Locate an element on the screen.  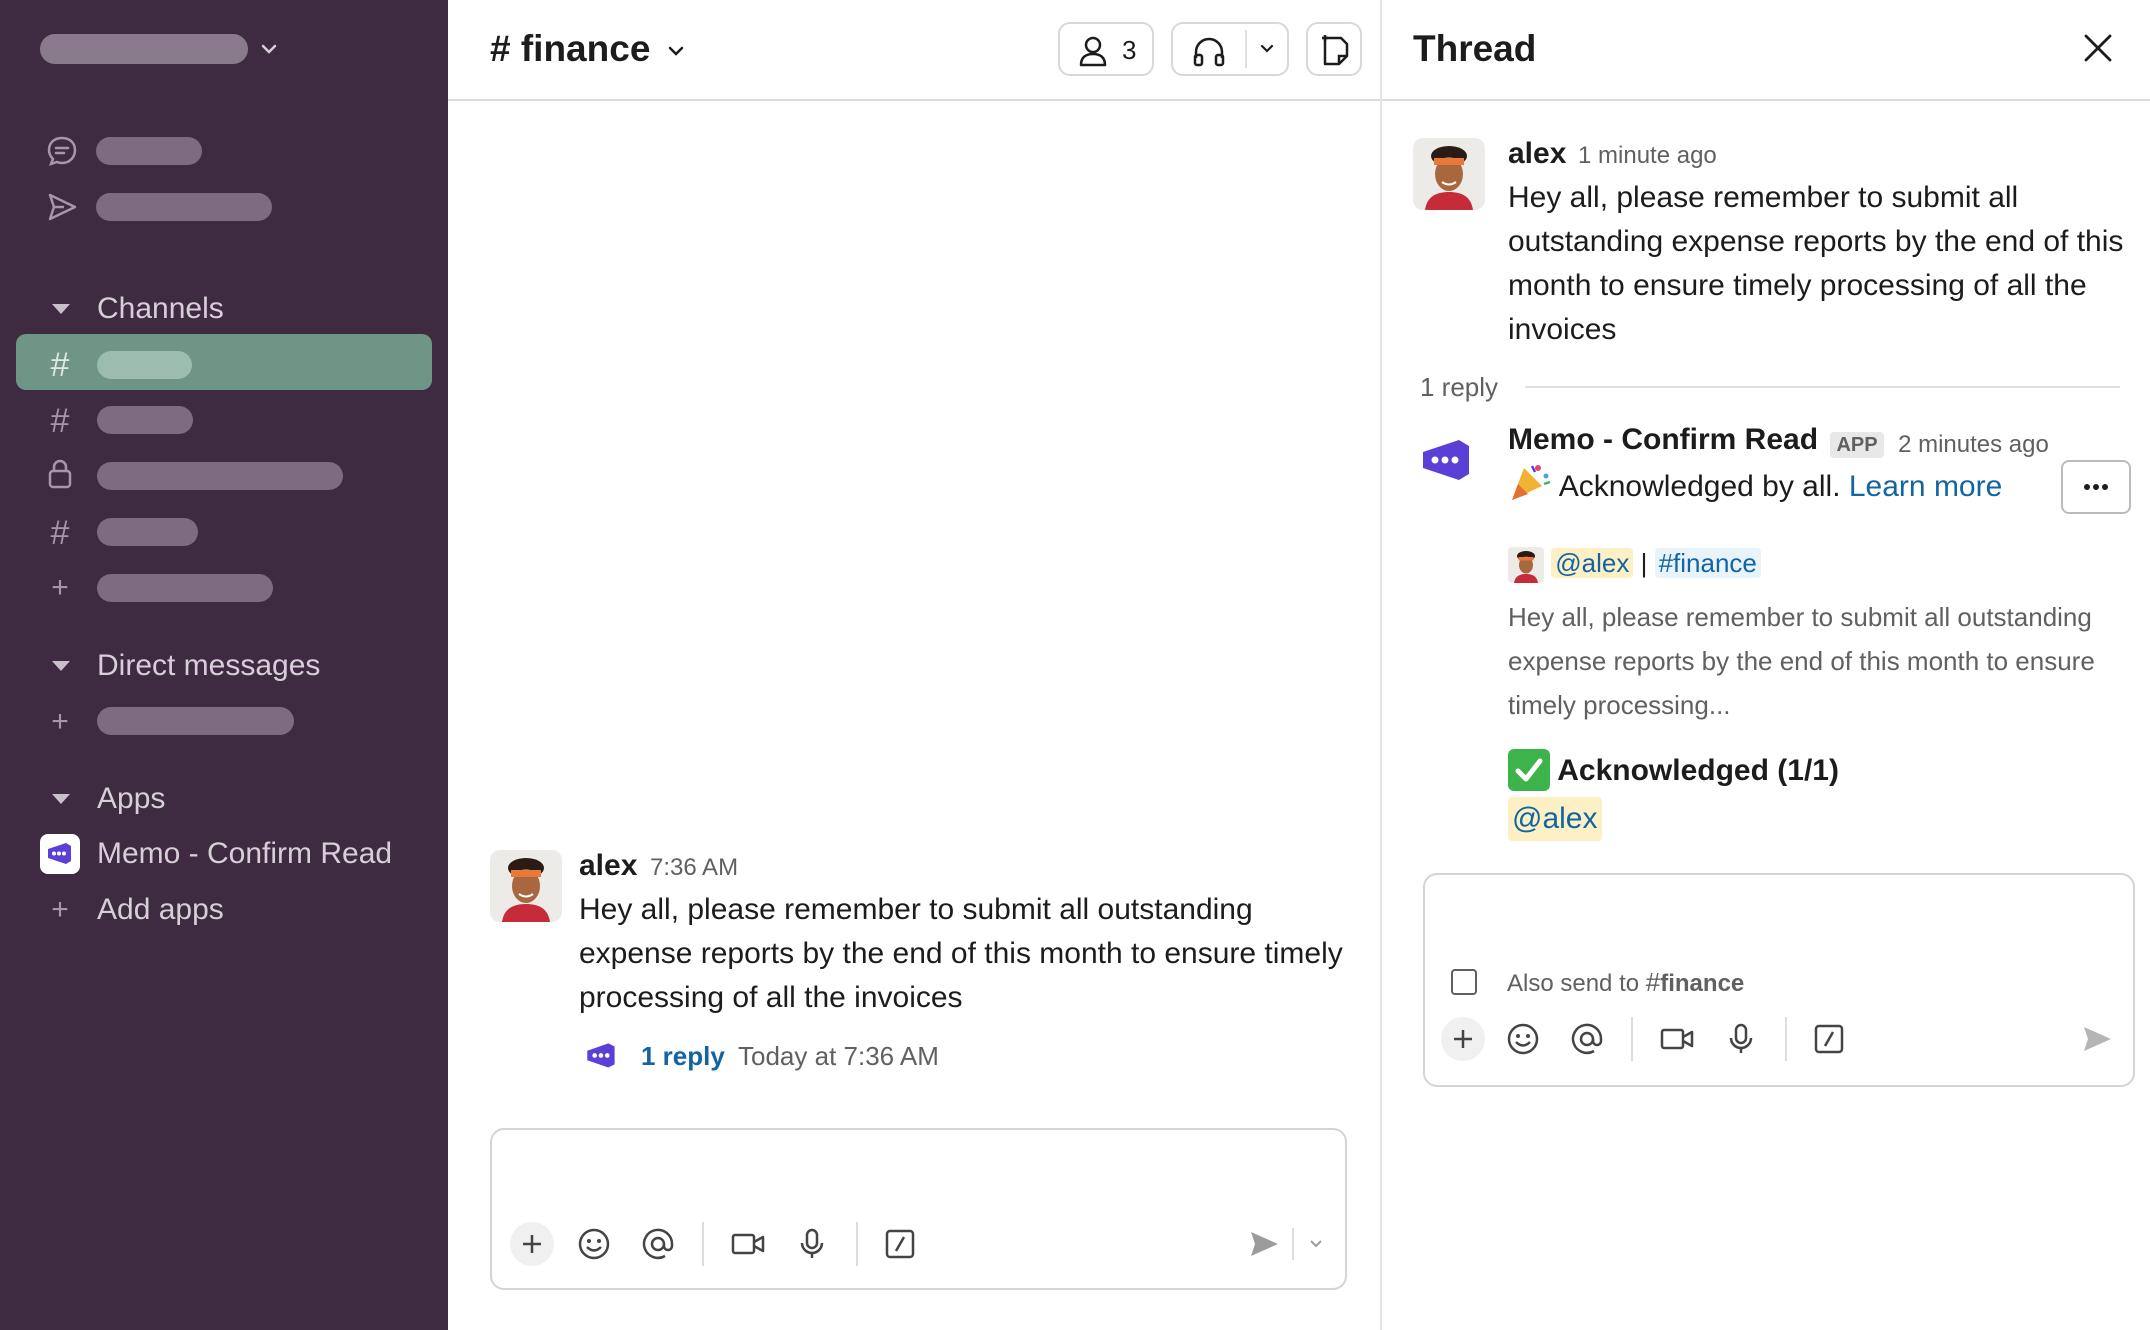
section-channels: Channels is located at coordinates (160, 309).